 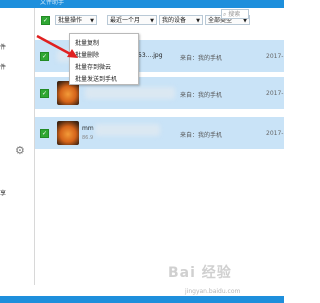 What do you see at coordinates (45, 20) in the screenshot?
I see `select-all-checkbox: ✓` at bounding box center [45, 20].